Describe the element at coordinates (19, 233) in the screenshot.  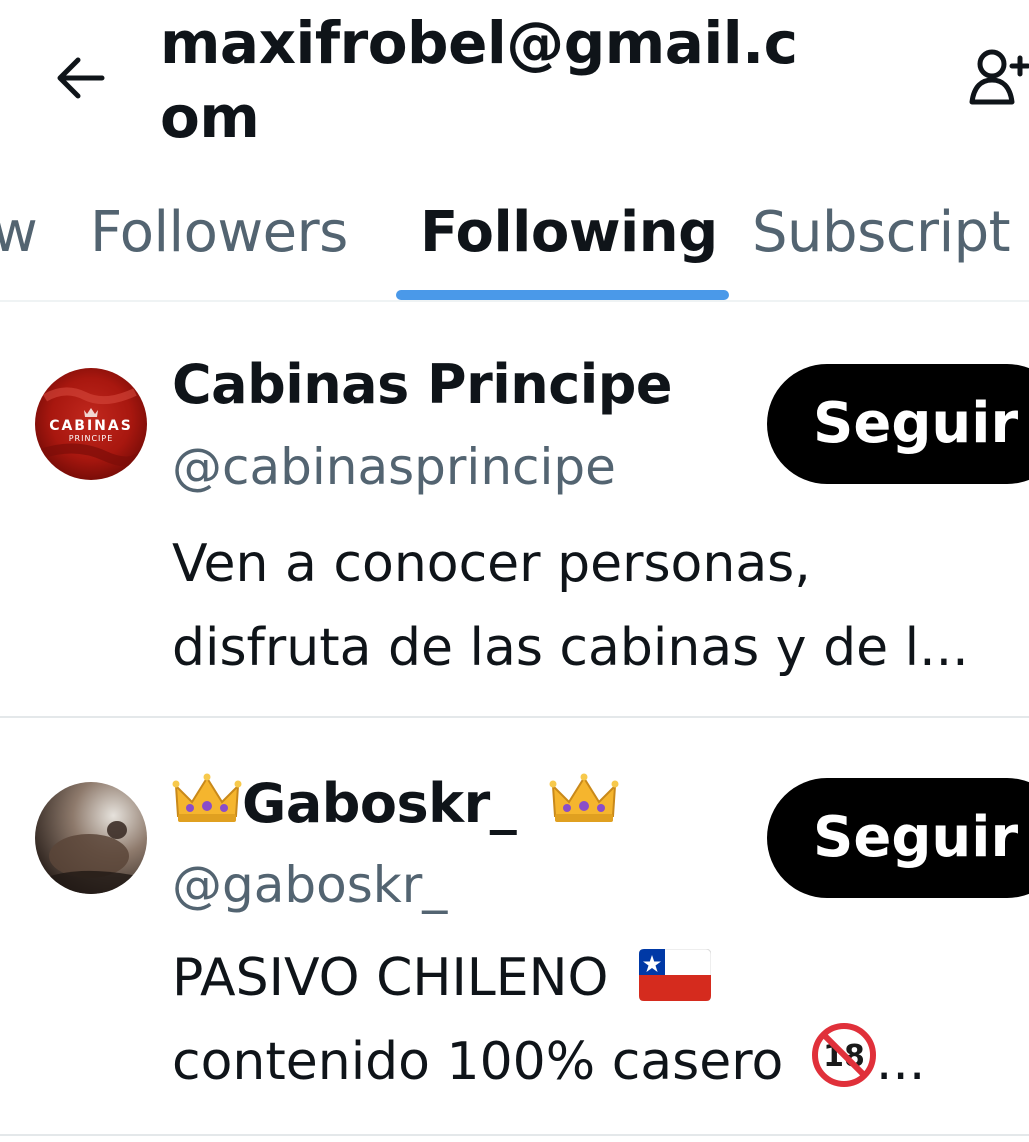
I see `tab-partial: w` at that location.